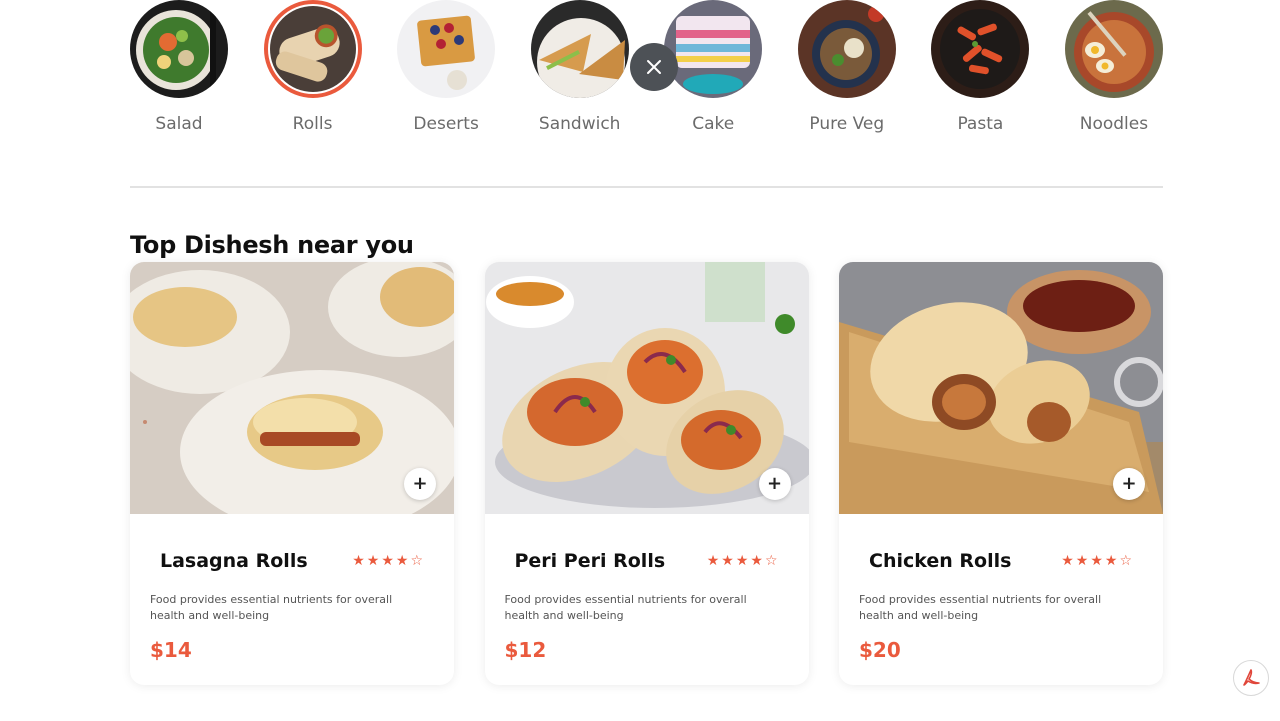  Describe the element at coordinates (940, 561) in the screenshot. I see `dish-name: Chicken Rolls` at that location.